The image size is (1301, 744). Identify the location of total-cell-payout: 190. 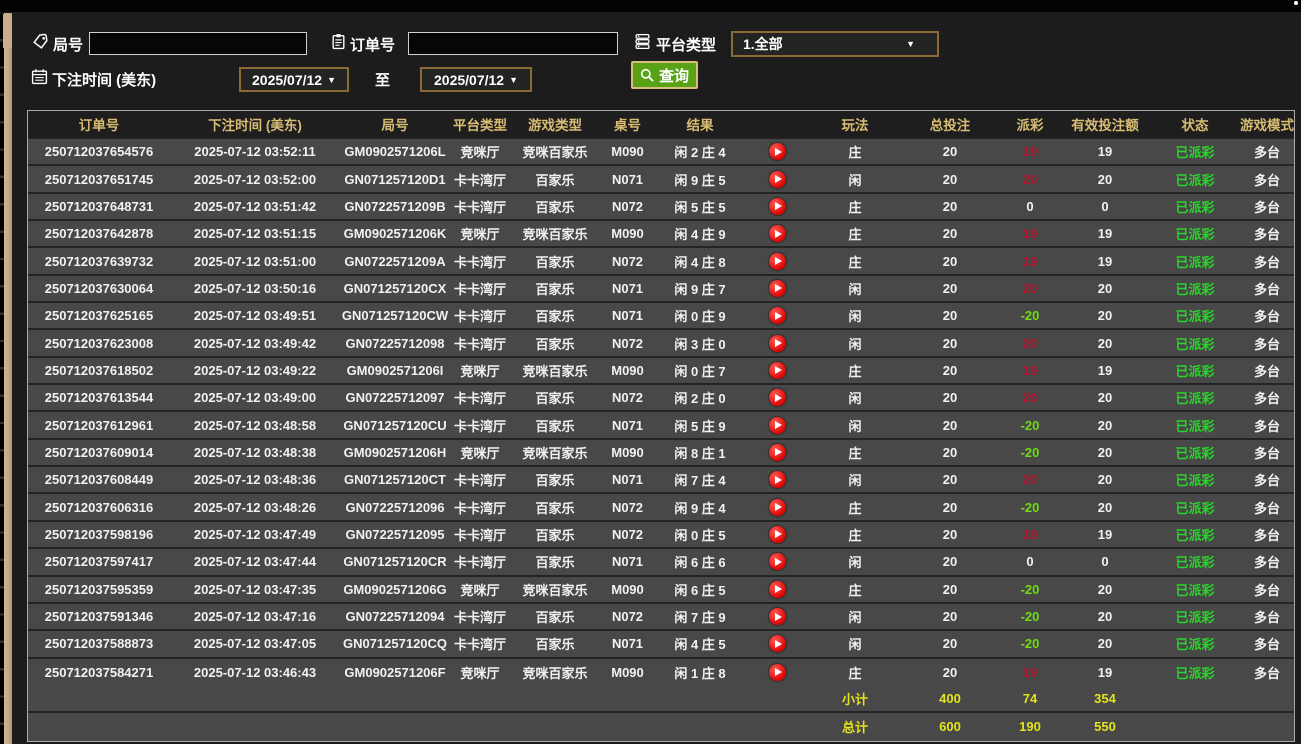
(1030, 727).